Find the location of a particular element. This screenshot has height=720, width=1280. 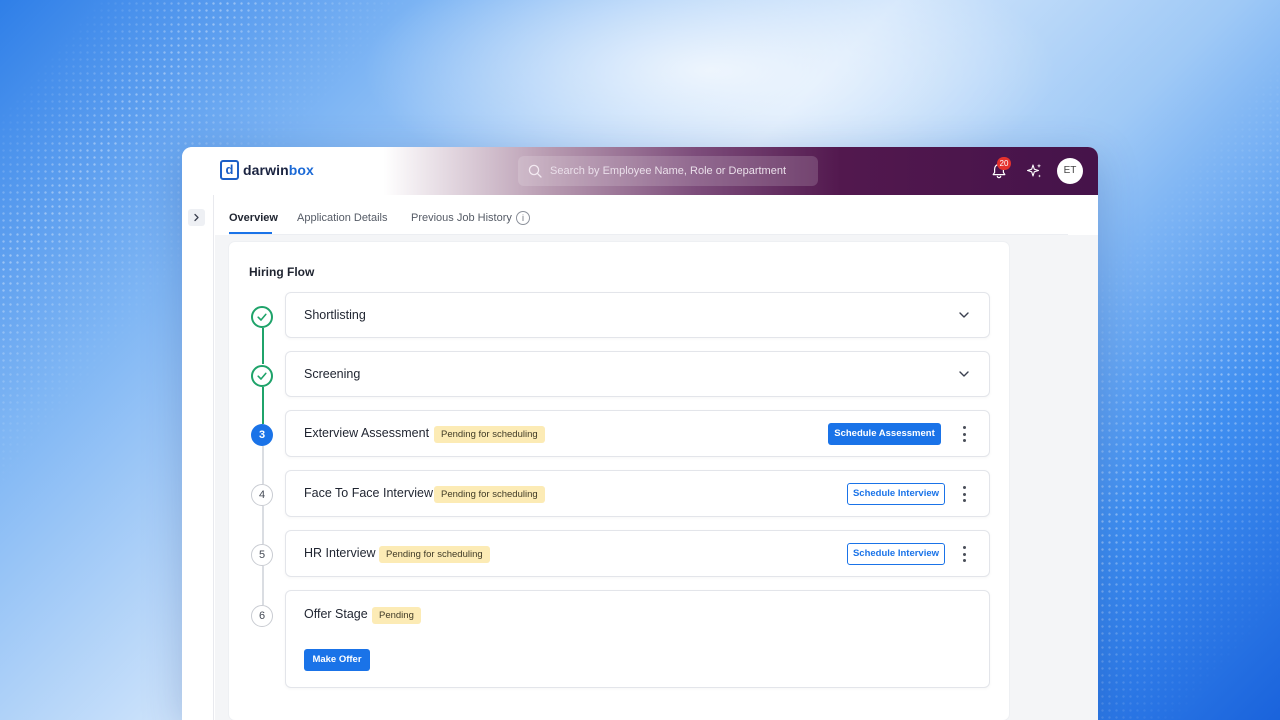

logo-text: darwinbox is located at coordinates (278, 170).